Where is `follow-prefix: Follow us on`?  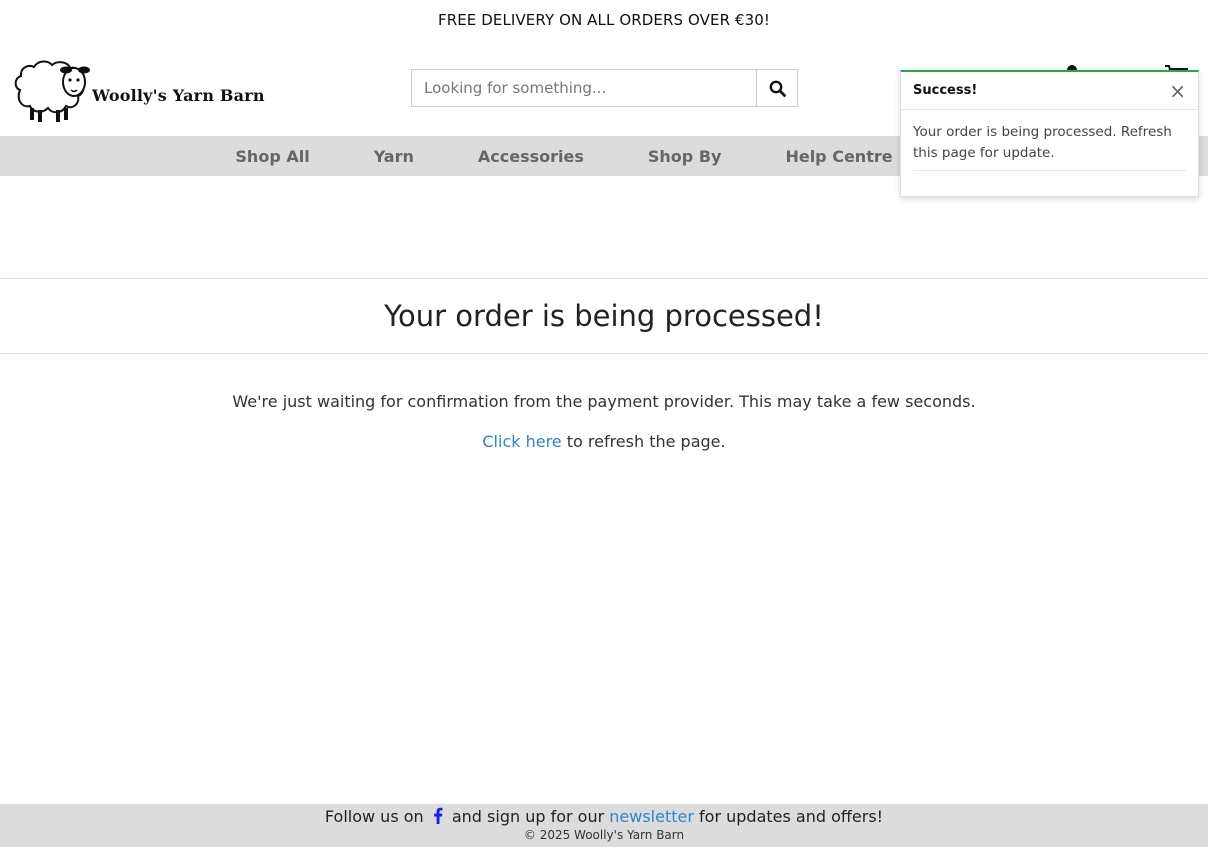
follow-prefix: Follow us on is located at coordinates (376, 816).